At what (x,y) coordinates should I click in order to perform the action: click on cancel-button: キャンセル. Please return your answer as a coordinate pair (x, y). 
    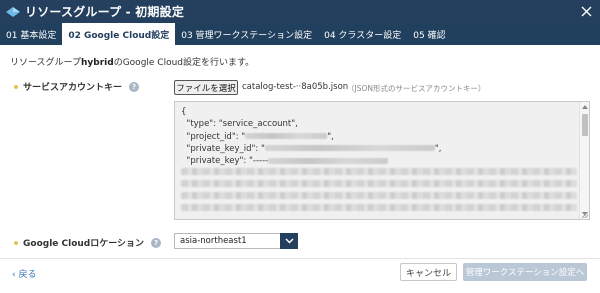
    Looking at the image, I should click on (428, 272).